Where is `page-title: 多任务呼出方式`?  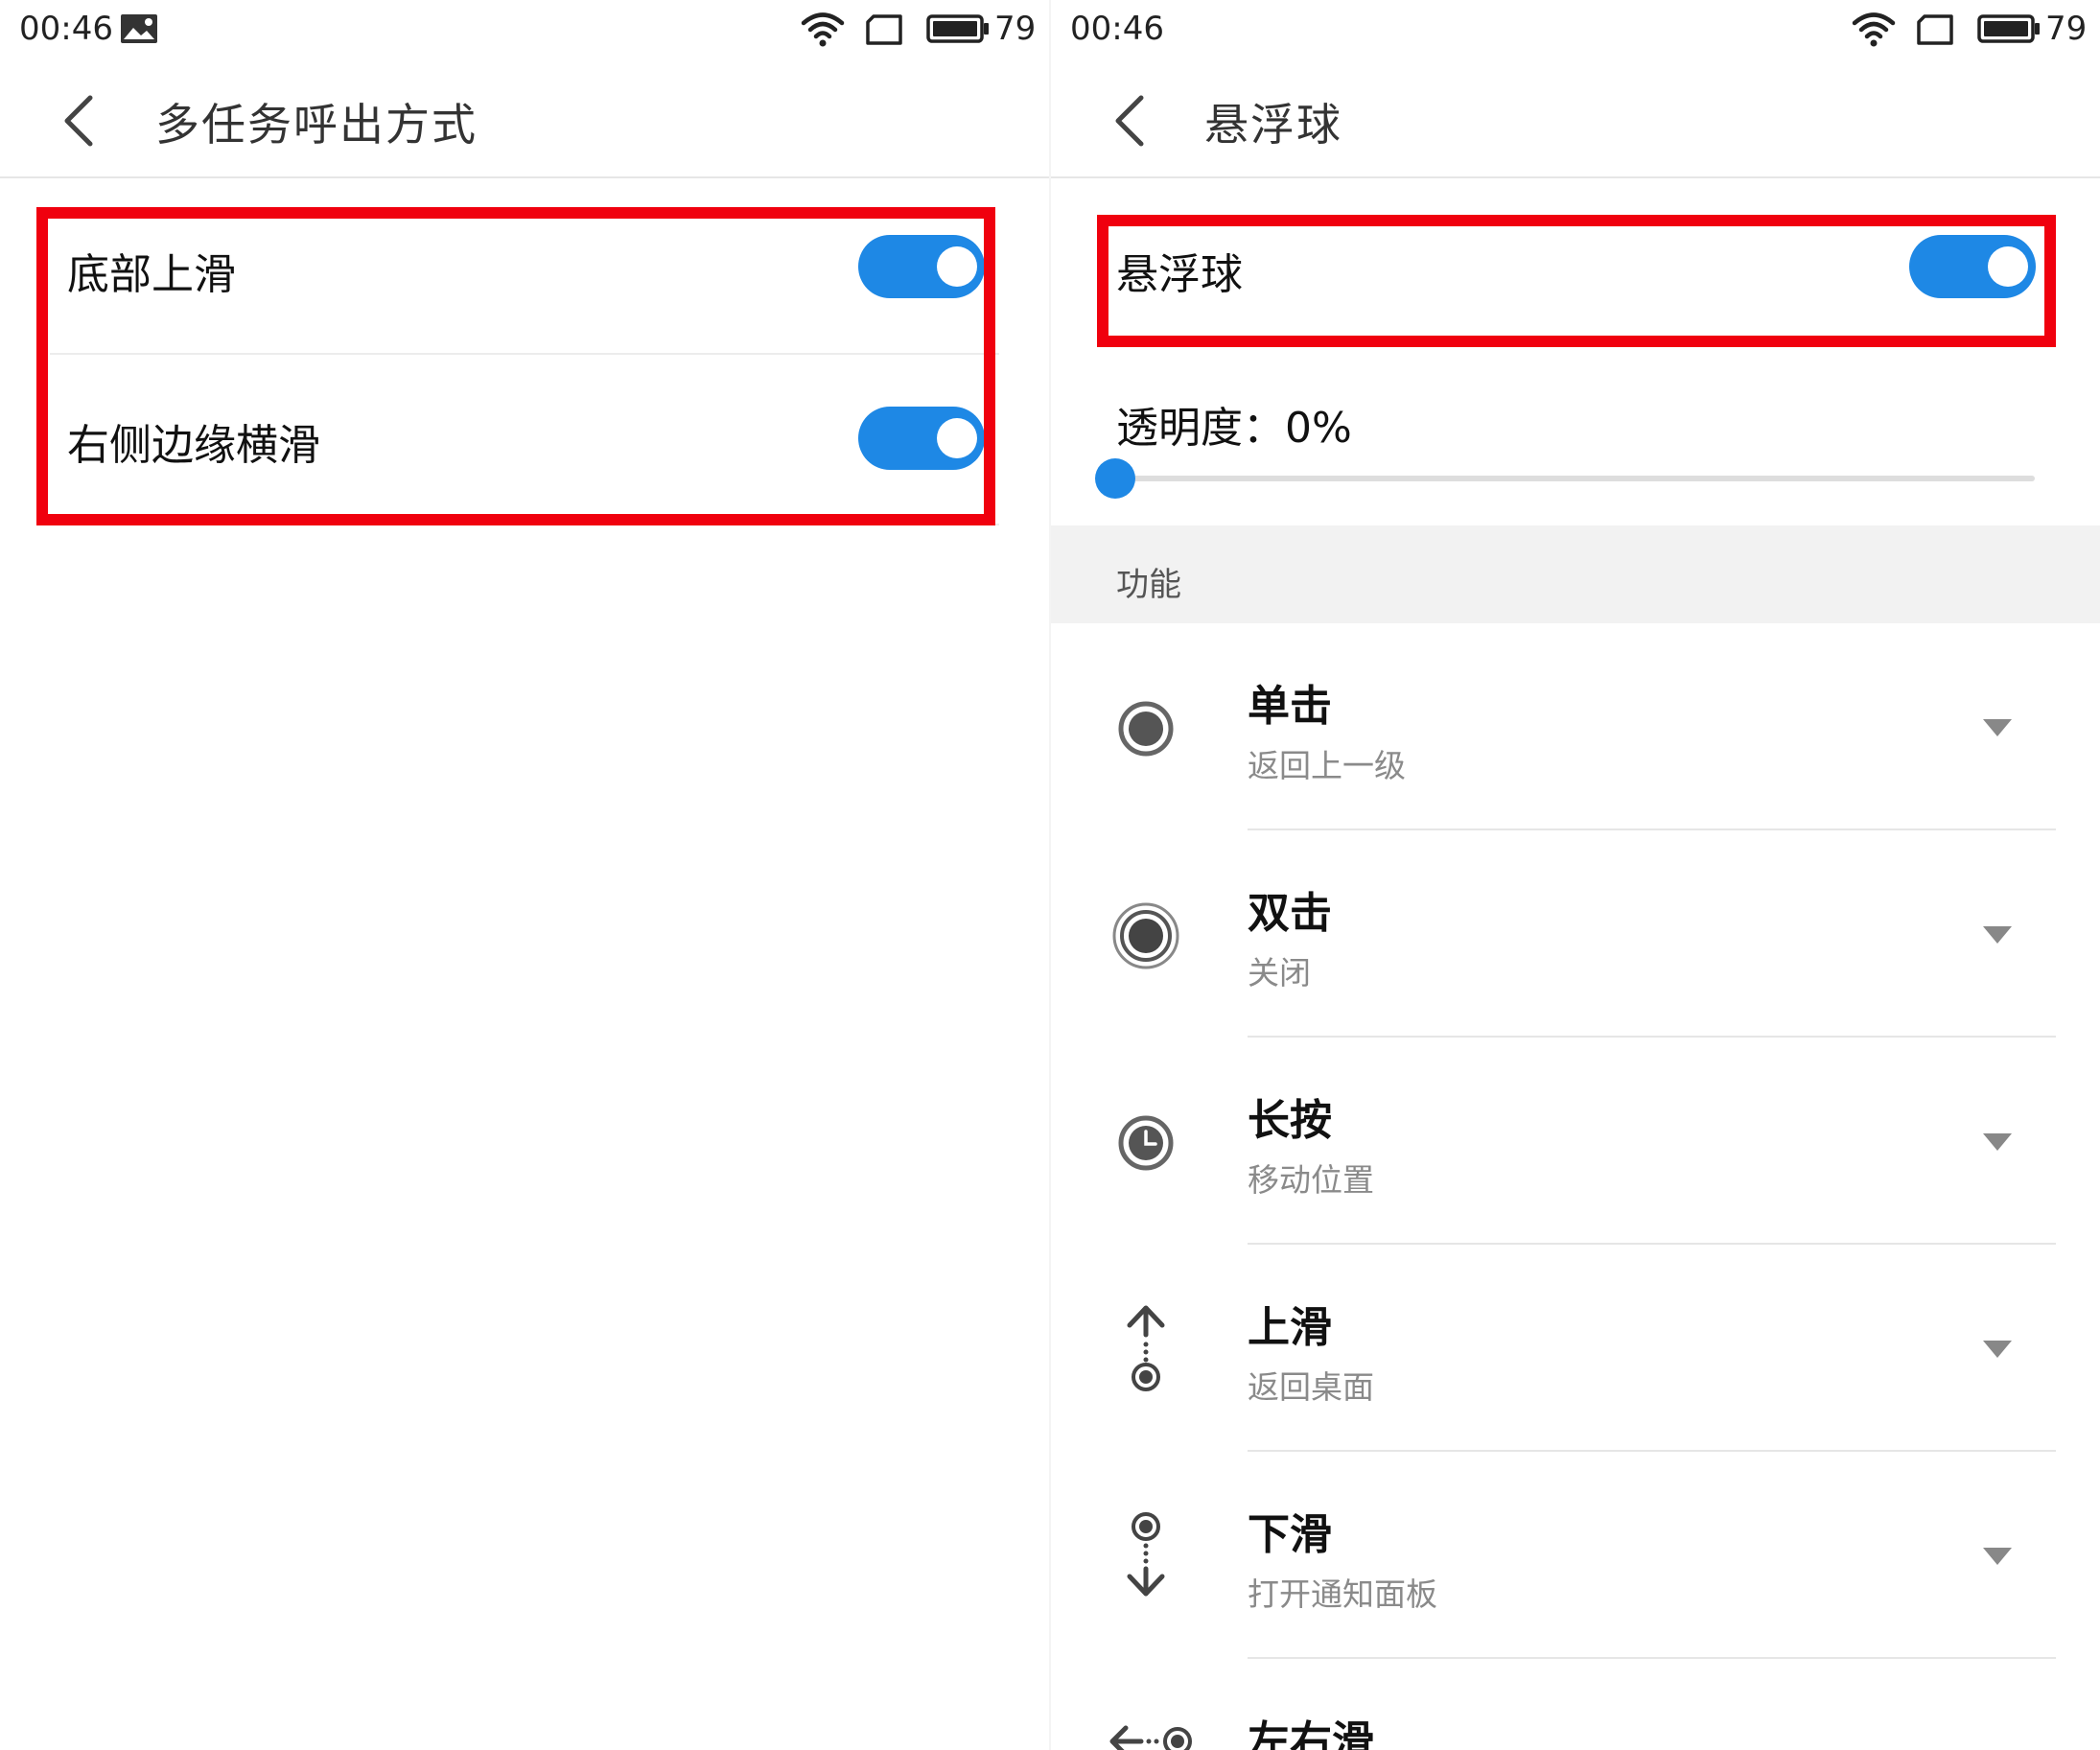 page-title: 多任务呼出方式 is located at coordinates (316, 125).